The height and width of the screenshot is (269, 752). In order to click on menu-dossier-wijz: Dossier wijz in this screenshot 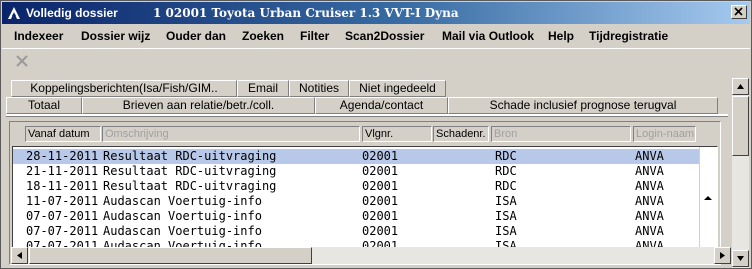, I will do `click(115, 36)`.